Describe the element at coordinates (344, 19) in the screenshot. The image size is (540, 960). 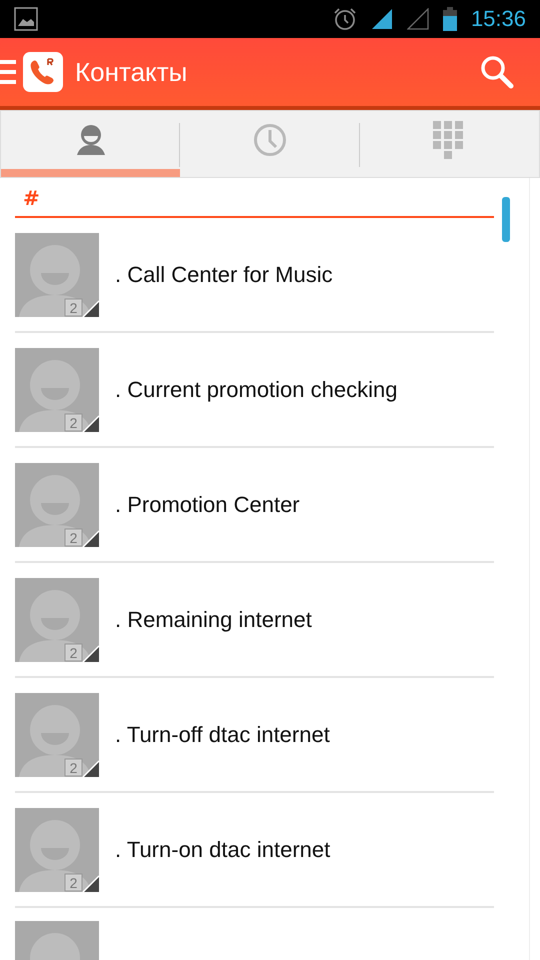
I see `alarm-icon` at that location.